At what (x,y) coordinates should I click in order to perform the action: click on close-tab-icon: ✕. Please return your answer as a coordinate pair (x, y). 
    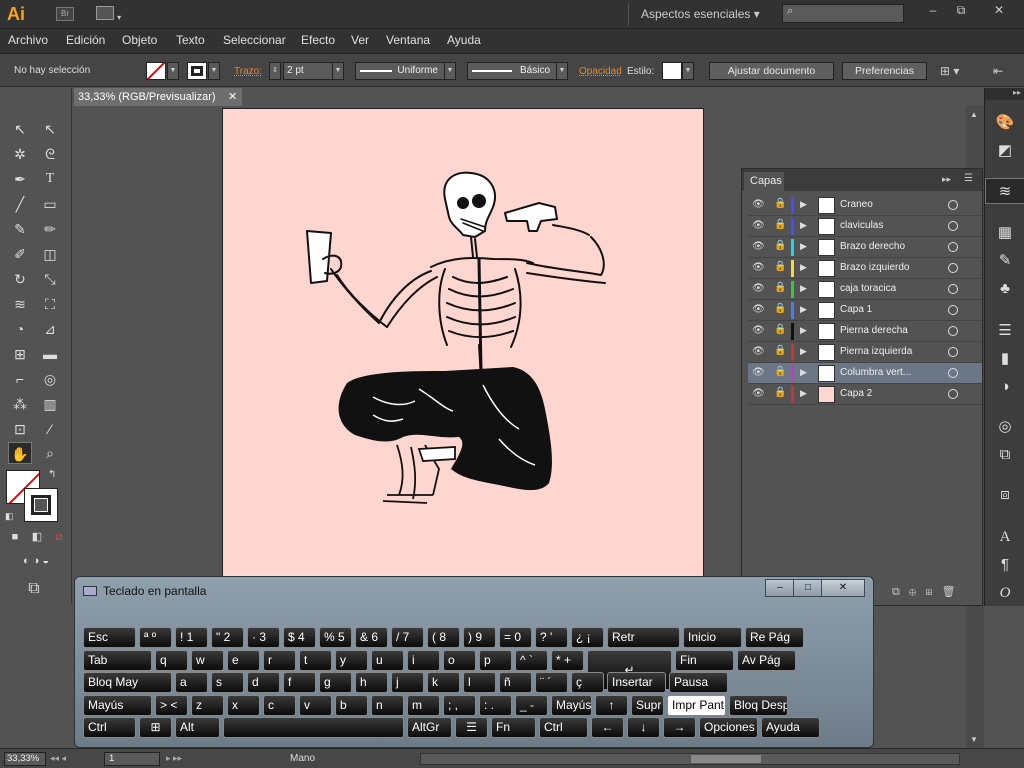
    Looking at the image, I should click on (232, 97).